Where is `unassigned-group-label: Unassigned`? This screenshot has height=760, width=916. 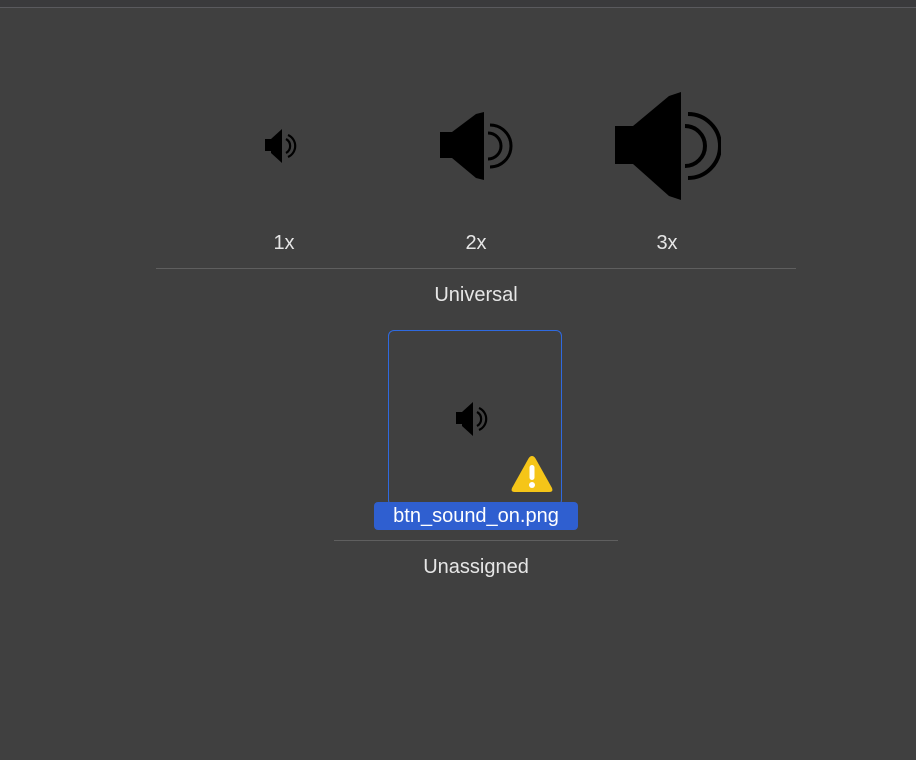 unassigned-group-label: Unassigned is located at coordinates (476, 567).